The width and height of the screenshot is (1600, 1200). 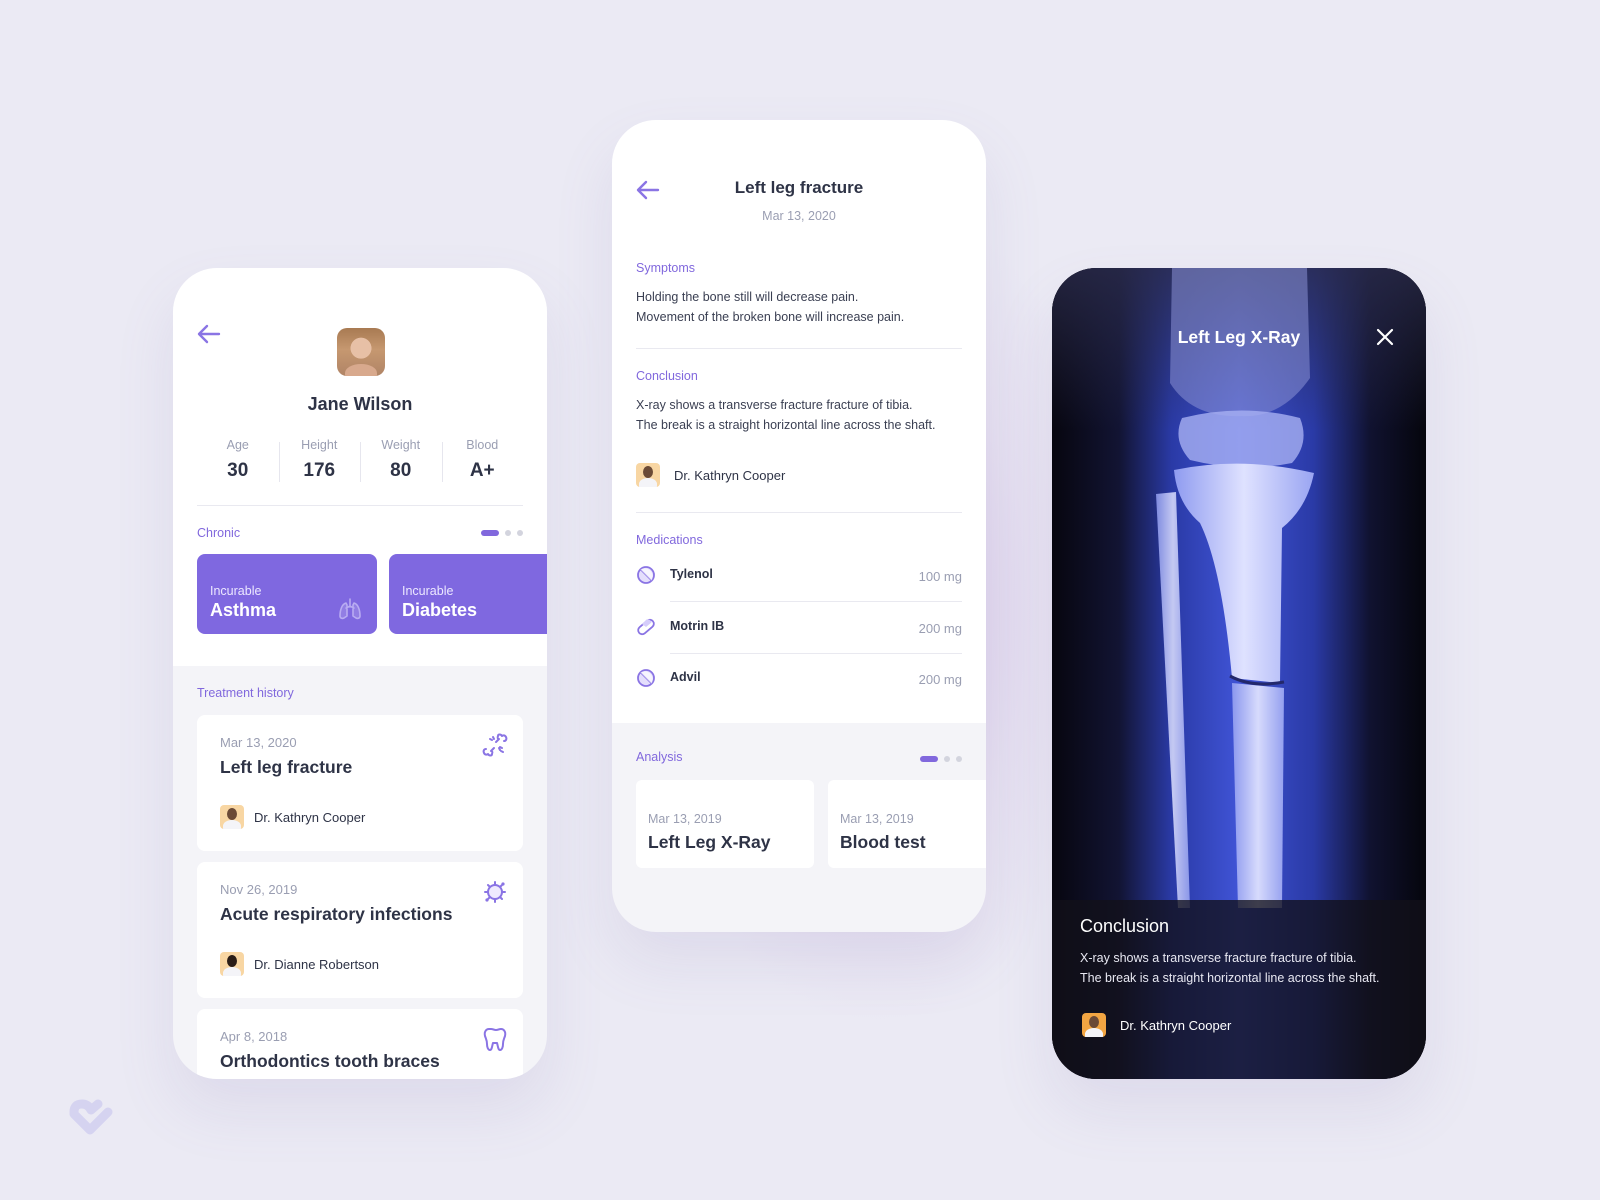 I want to click on patient-name: Jane Wilson, so click(x=360, y=404).